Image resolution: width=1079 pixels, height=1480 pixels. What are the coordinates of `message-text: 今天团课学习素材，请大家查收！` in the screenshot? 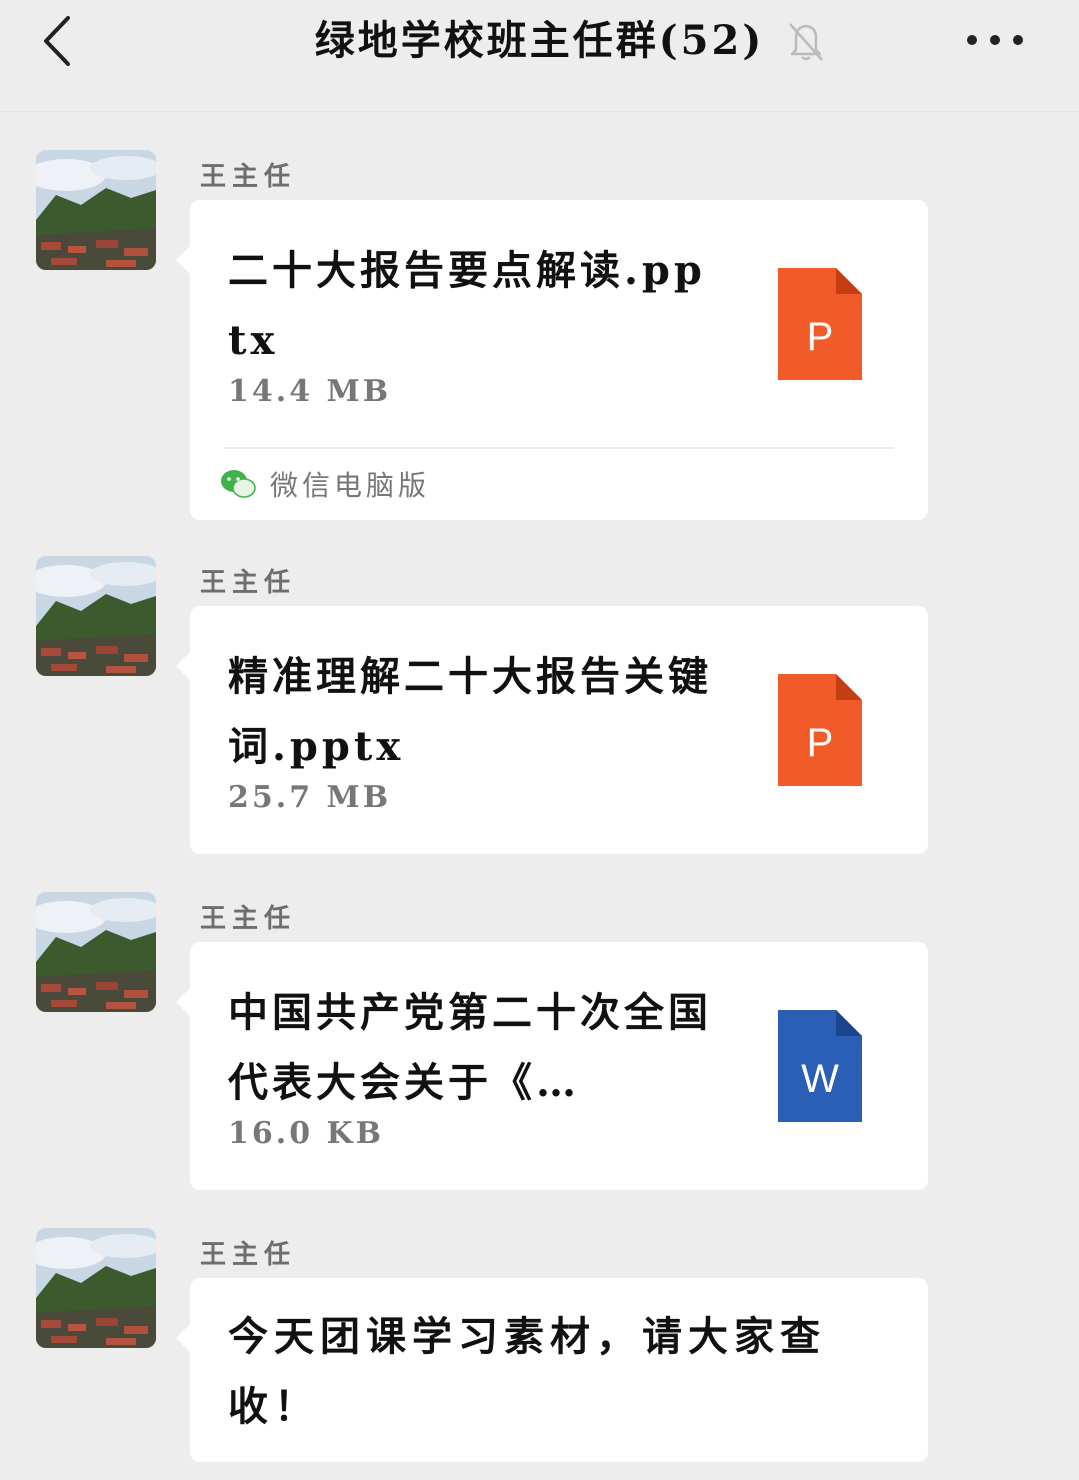 It's located at (527, 1371).